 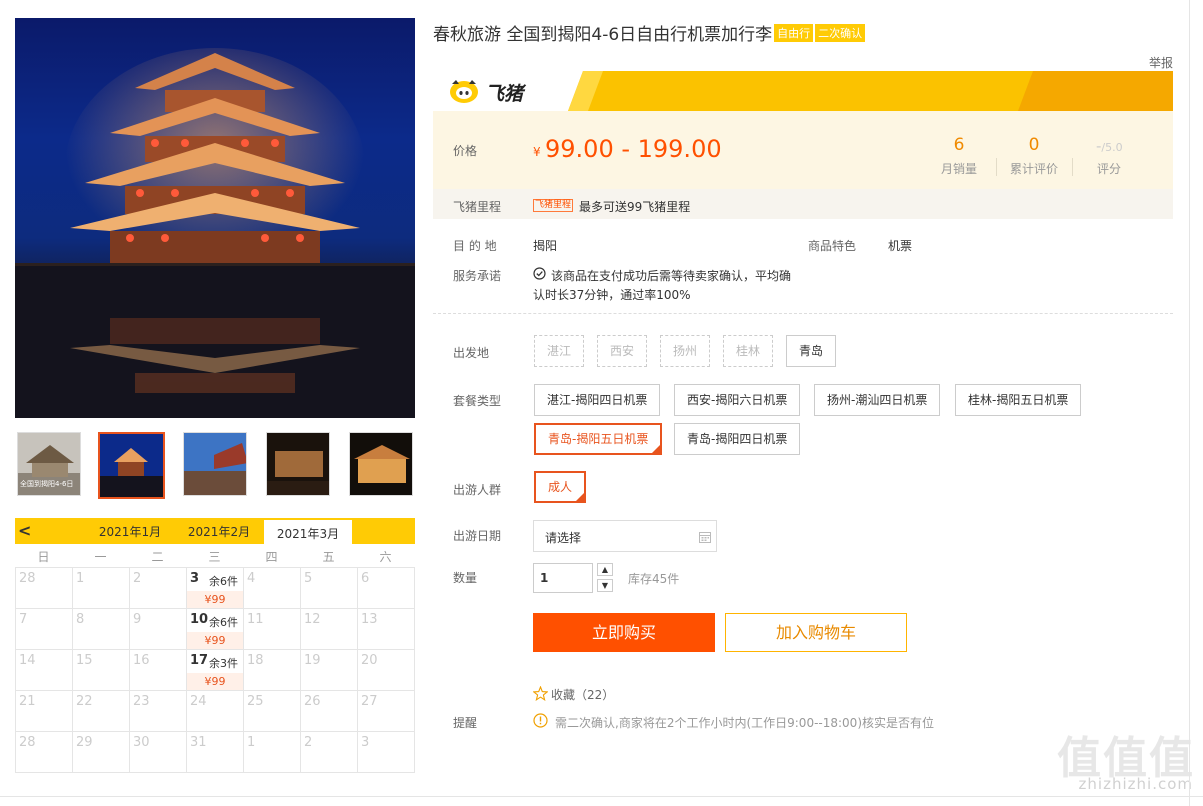 I want to click on calendar-day-available: 10 余6件 ¥99, so click(x=215, y=629).